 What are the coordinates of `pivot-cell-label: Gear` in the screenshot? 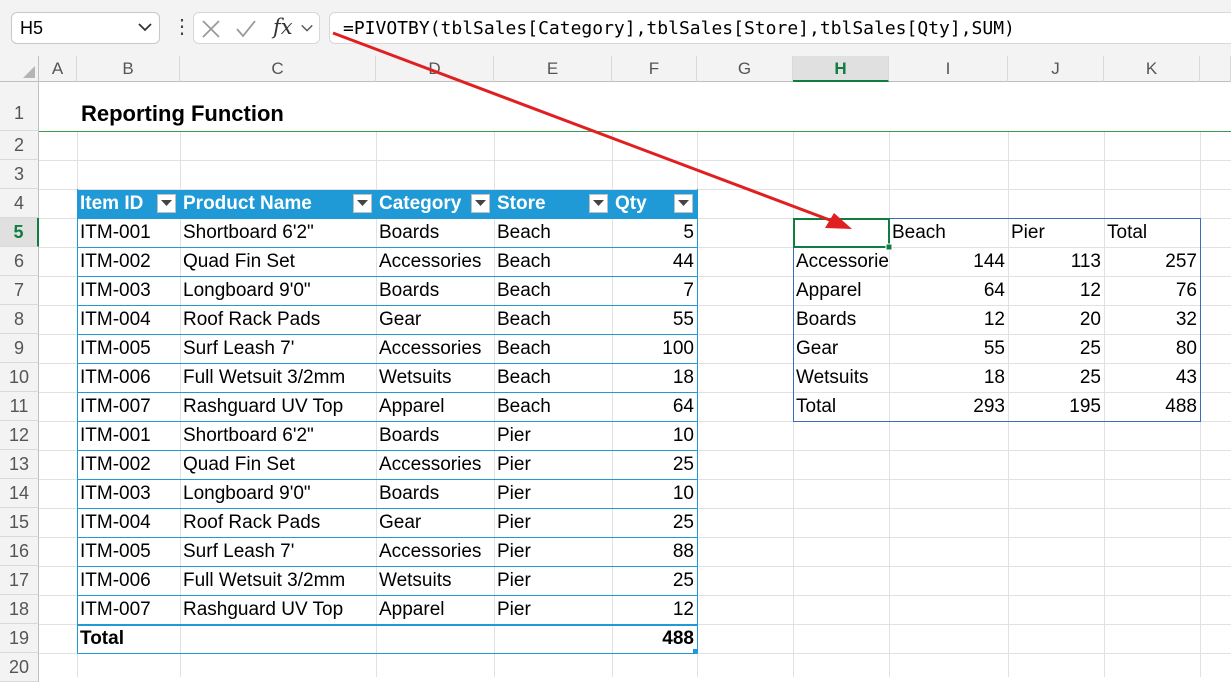 It's located at (841, 349).